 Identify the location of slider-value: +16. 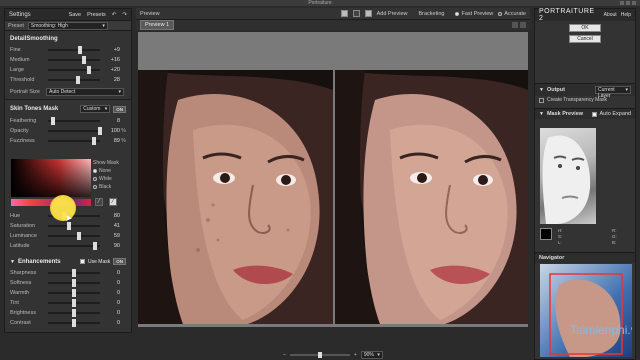
(112, 60).